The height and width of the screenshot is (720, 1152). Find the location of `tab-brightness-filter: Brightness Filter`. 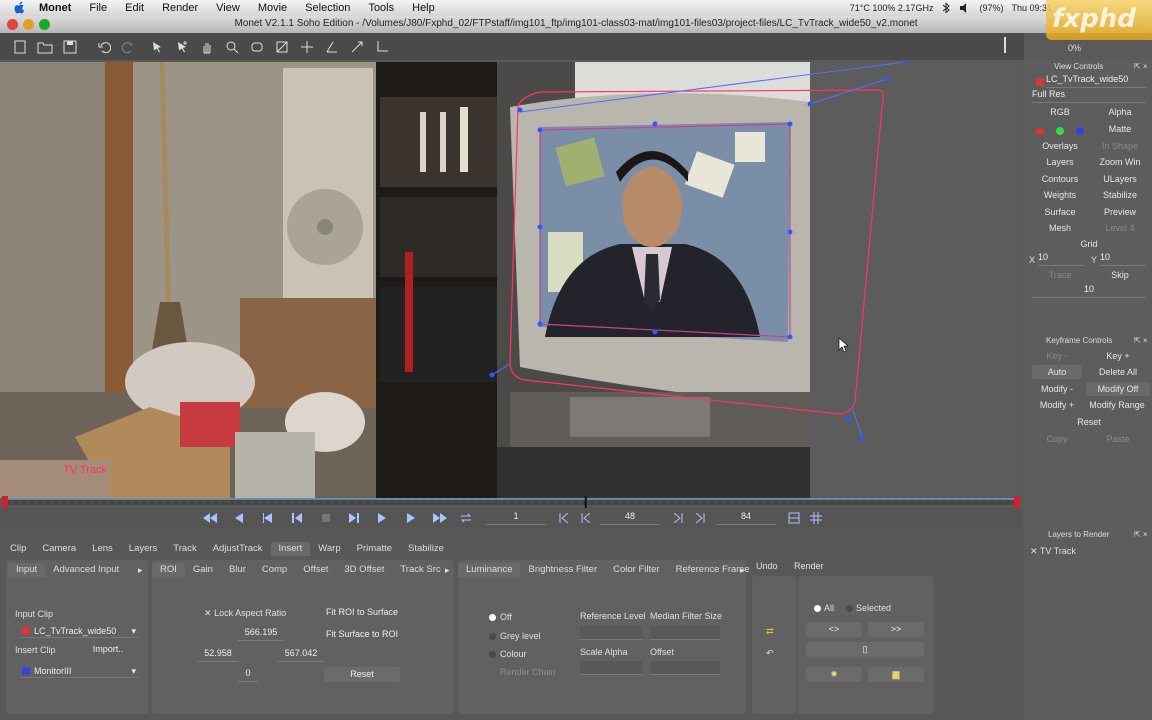

tab-brightness-filter: Brightness Filter is located at coordinates (562, 570).